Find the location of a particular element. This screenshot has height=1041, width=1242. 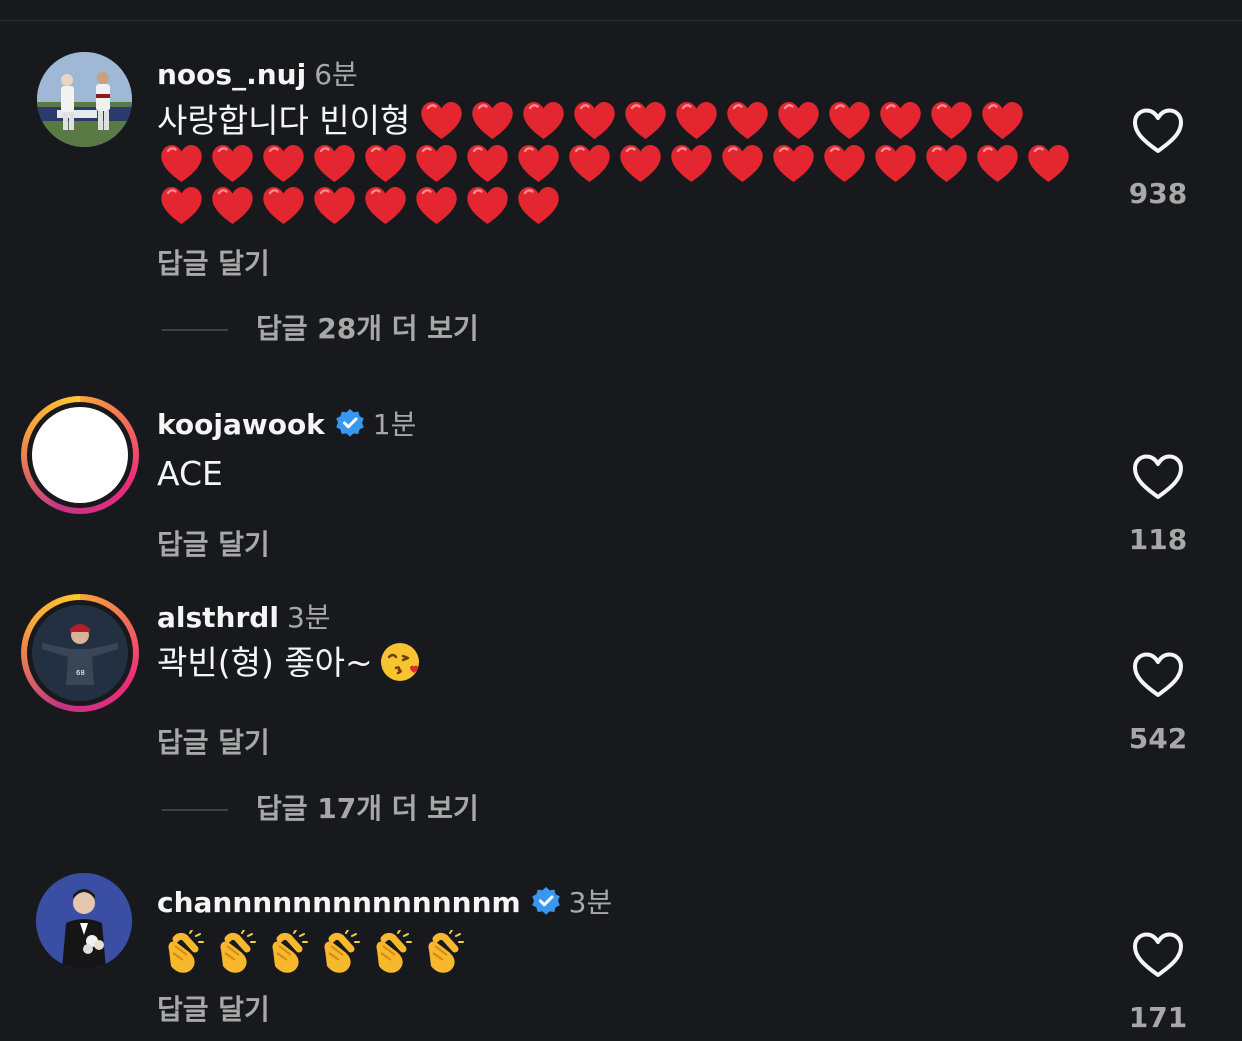

like-count: 542 is located at coordinates (1158, 738).